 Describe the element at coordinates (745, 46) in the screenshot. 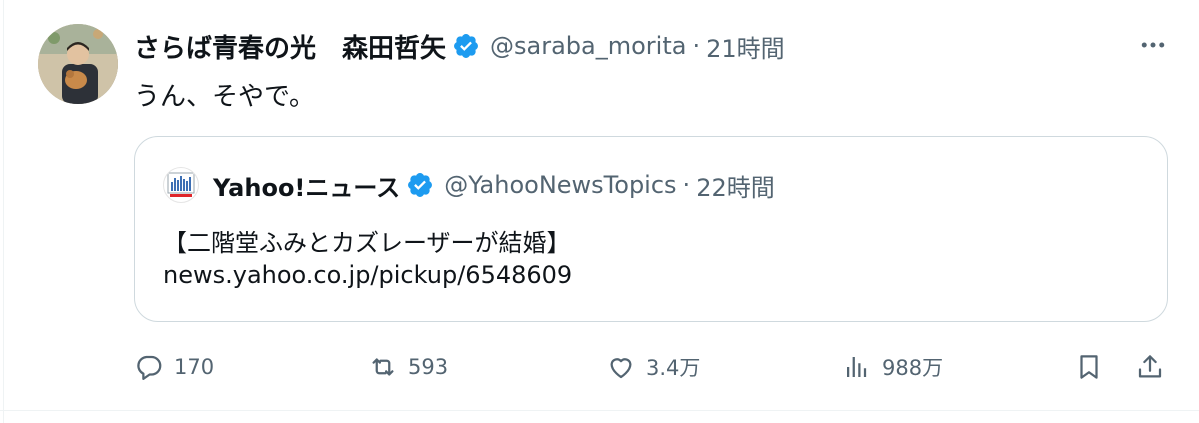

I see `tweet-timestamp: 21時間` at that location.